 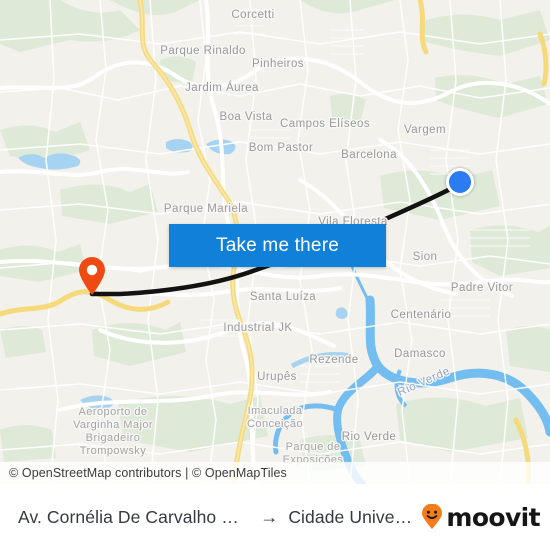 What do you see at coordinates (92, 276) in the screenshot?
I see `destination-pin-icon` at bounding box center [92, 276].